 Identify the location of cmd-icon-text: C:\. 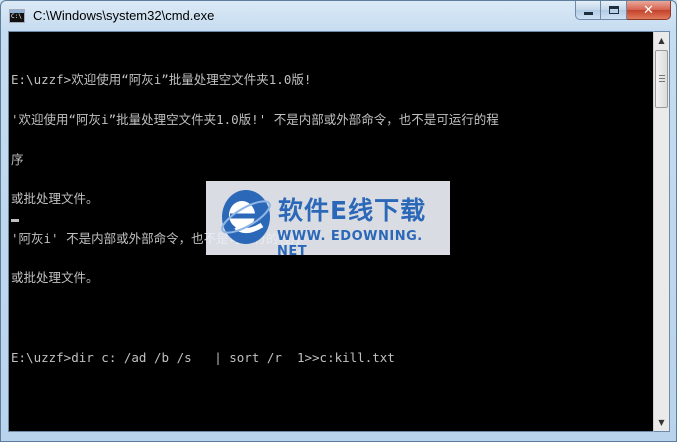
(16, 16).